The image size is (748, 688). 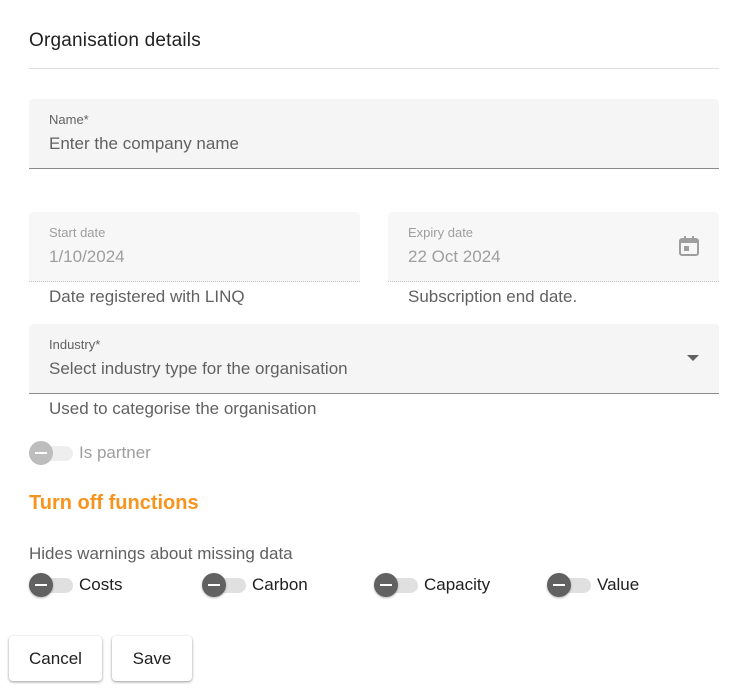 I want to click on name-field-placeholder: Enter the company name, so click(x=144, y=144).